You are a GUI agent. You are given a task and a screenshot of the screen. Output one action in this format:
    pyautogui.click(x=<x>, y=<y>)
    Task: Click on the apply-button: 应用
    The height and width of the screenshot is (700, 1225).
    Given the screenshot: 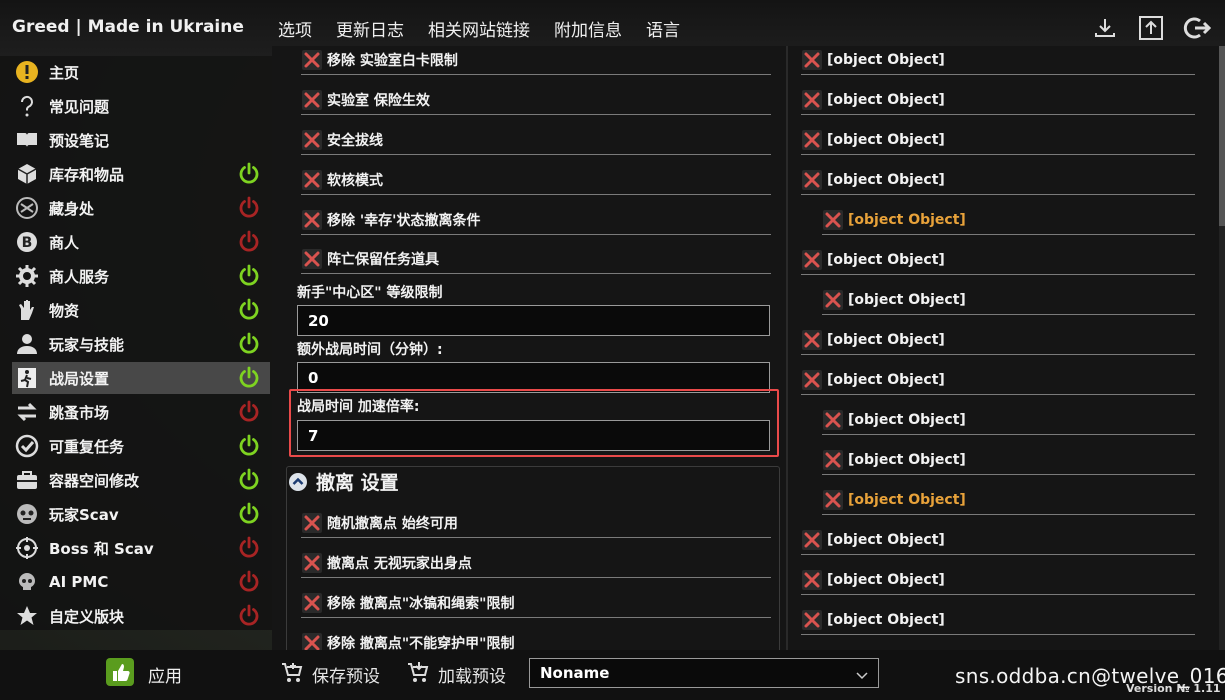 What is the action you would take?
    pyautogui.click(x=144, y=674)
    